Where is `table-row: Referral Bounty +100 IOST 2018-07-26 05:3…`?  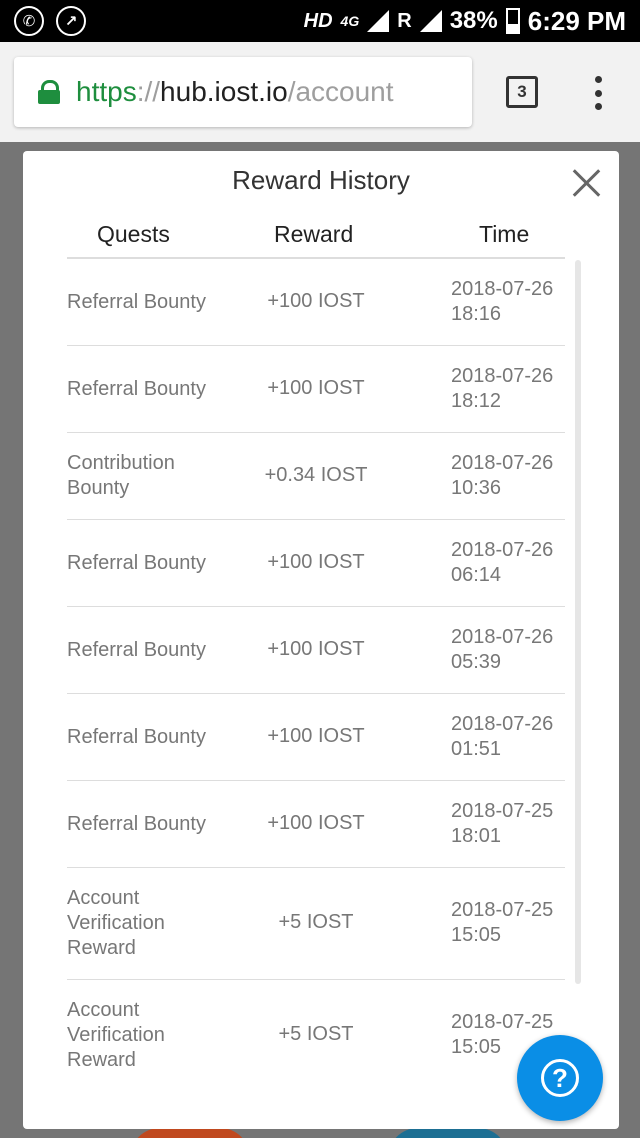
table-row: Referral Bounty +100 IOST 2018-07-26 05:3… is located at coordinates (316, 650).